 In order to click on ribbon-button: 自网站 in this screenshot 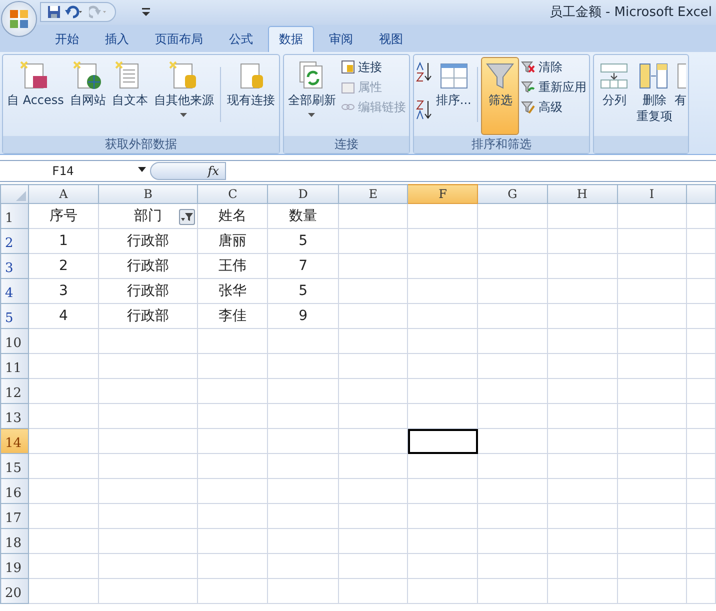, I will do `click(87, 96)`.